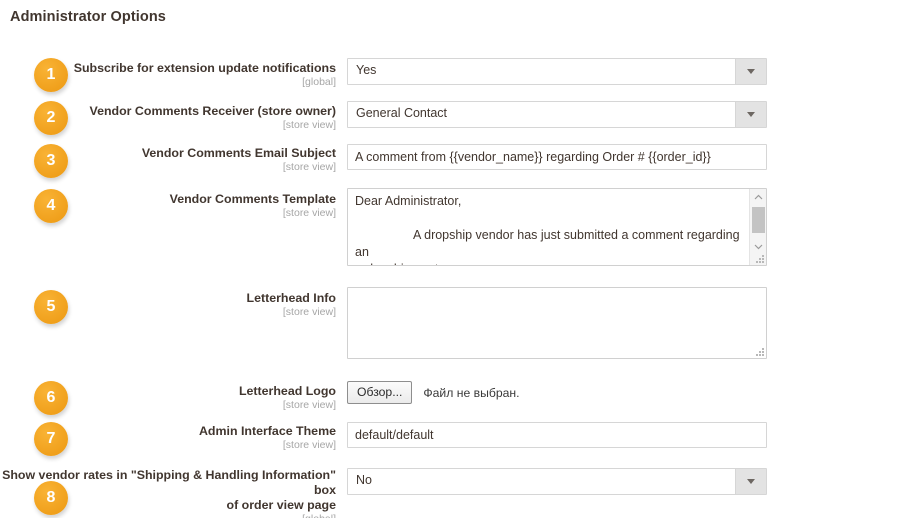 This screenshot has width=900, height=518. I want to click on scroll-up-icon, so click(758, 197).